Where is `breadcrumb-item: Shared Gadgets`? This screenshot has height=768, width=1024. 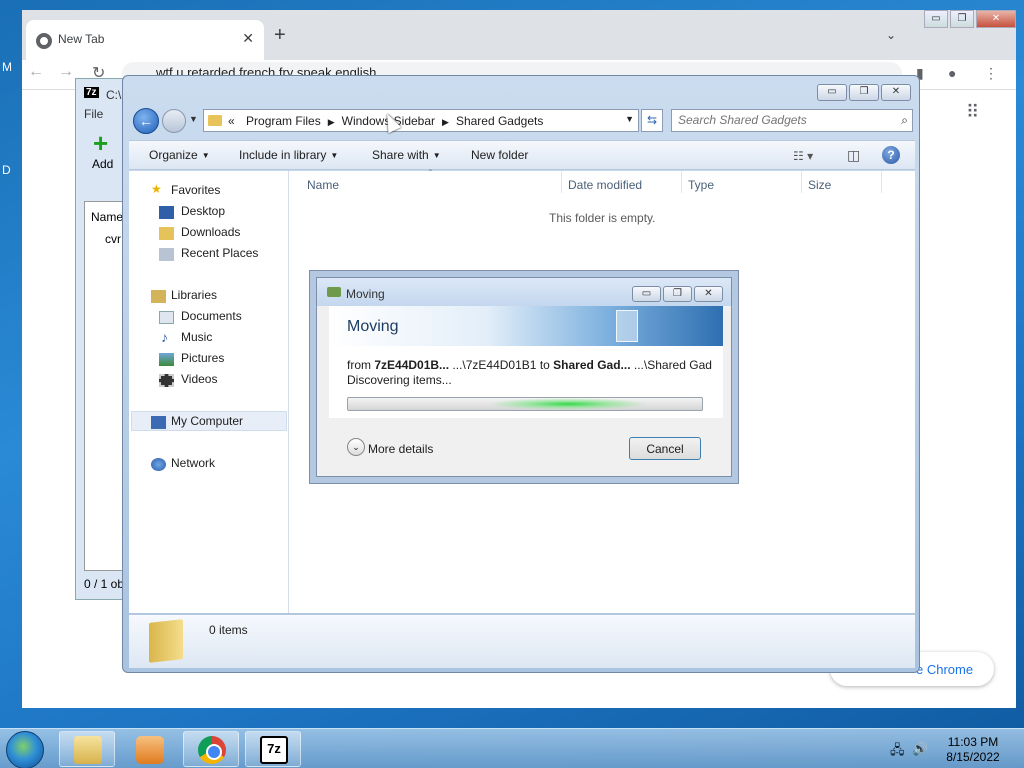
breadcrumb-item: Shared Gadgets is located at coordinates (499, 121).